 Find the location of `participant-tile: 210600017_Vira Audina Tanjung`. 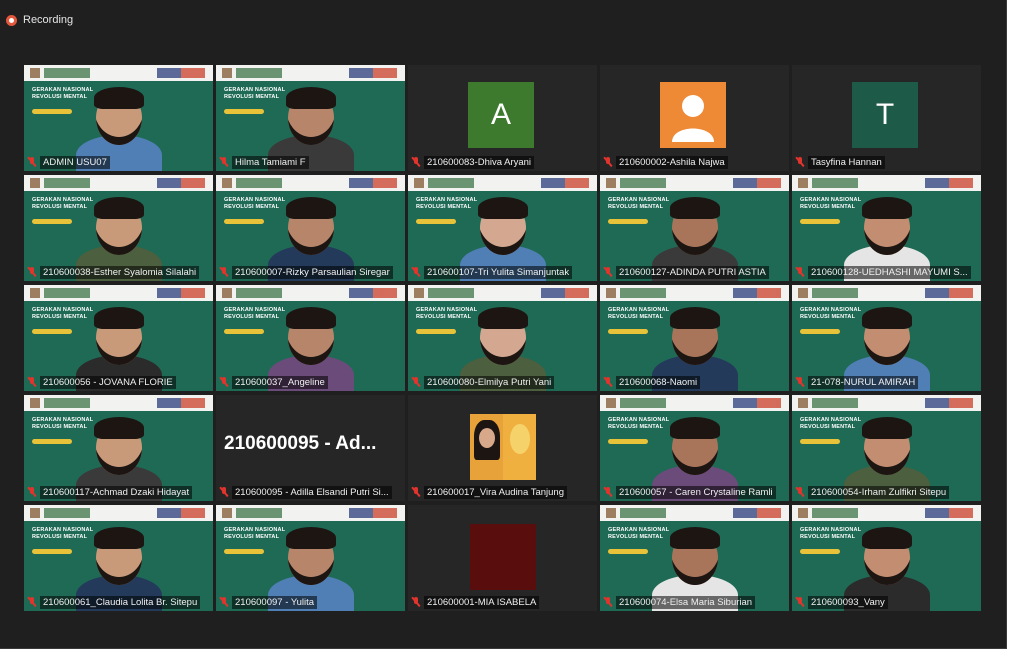

participant-tile: 210600017_Vira Audina Tanjung is located at coordinates (502, 448).